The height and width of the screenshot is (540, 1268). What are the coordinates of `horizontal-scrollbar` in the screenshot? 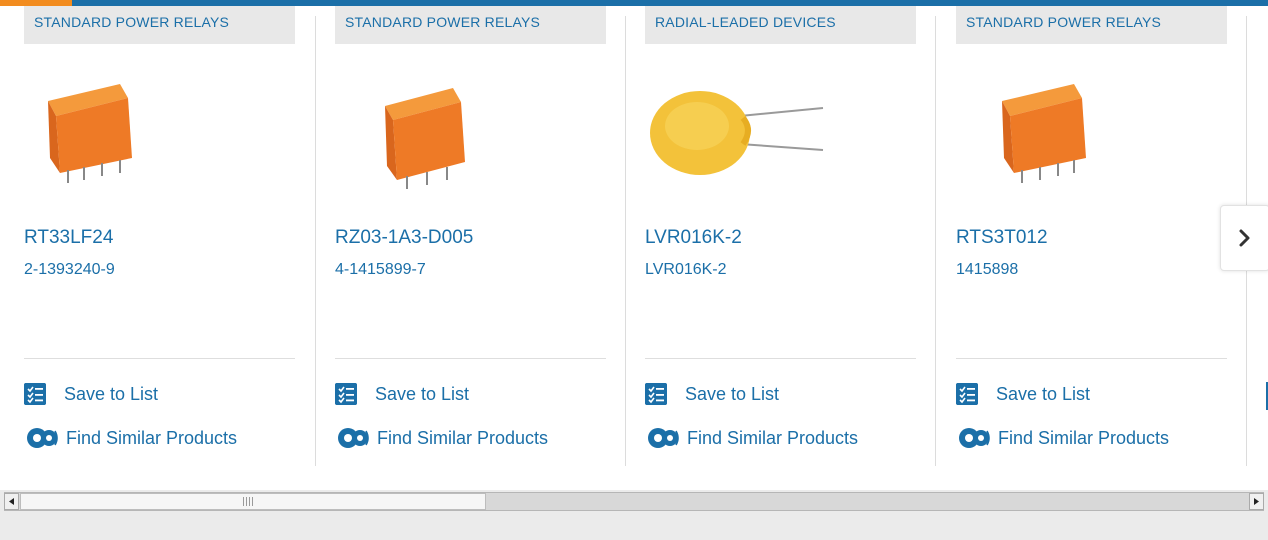 It's located at (634, 502).